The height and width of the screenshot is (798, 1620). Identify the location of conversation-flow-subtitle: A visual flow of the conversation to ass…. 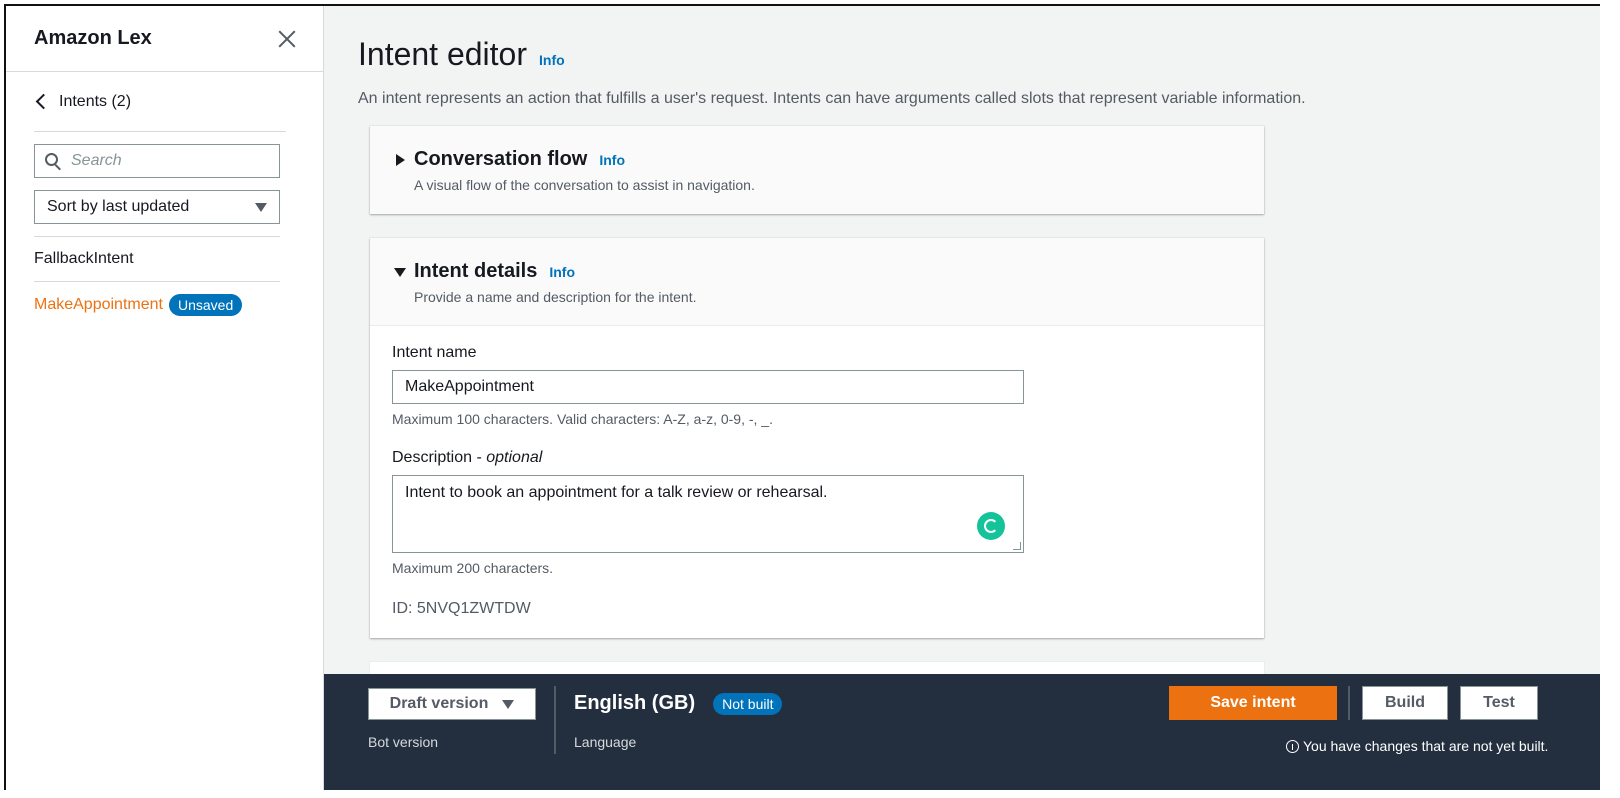
(584, 185).